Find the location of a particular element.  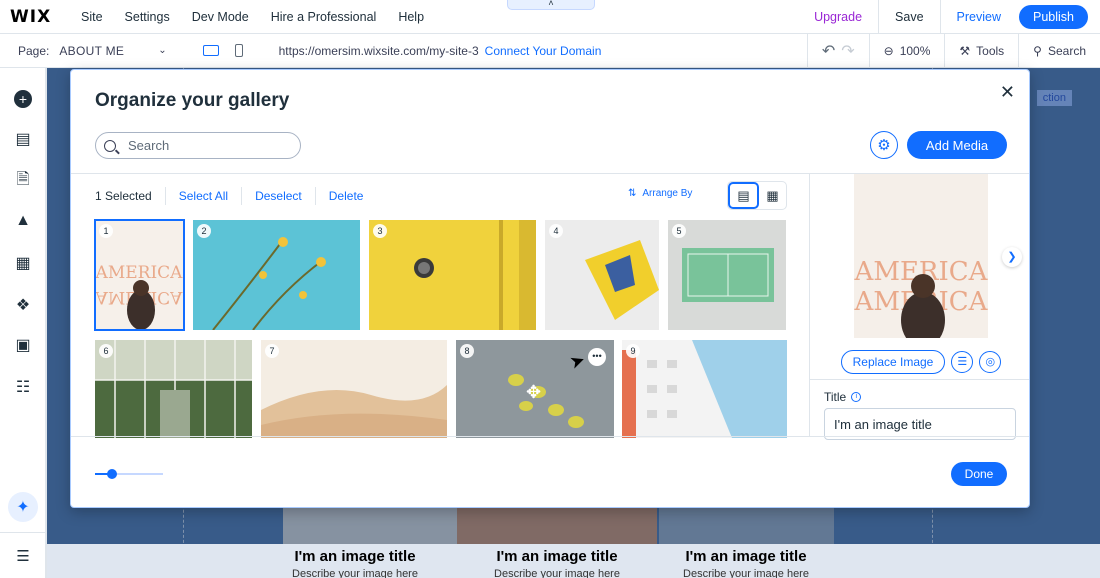

gallery-tile: ✥ ••• 8 is located at coordinates (535, 389).